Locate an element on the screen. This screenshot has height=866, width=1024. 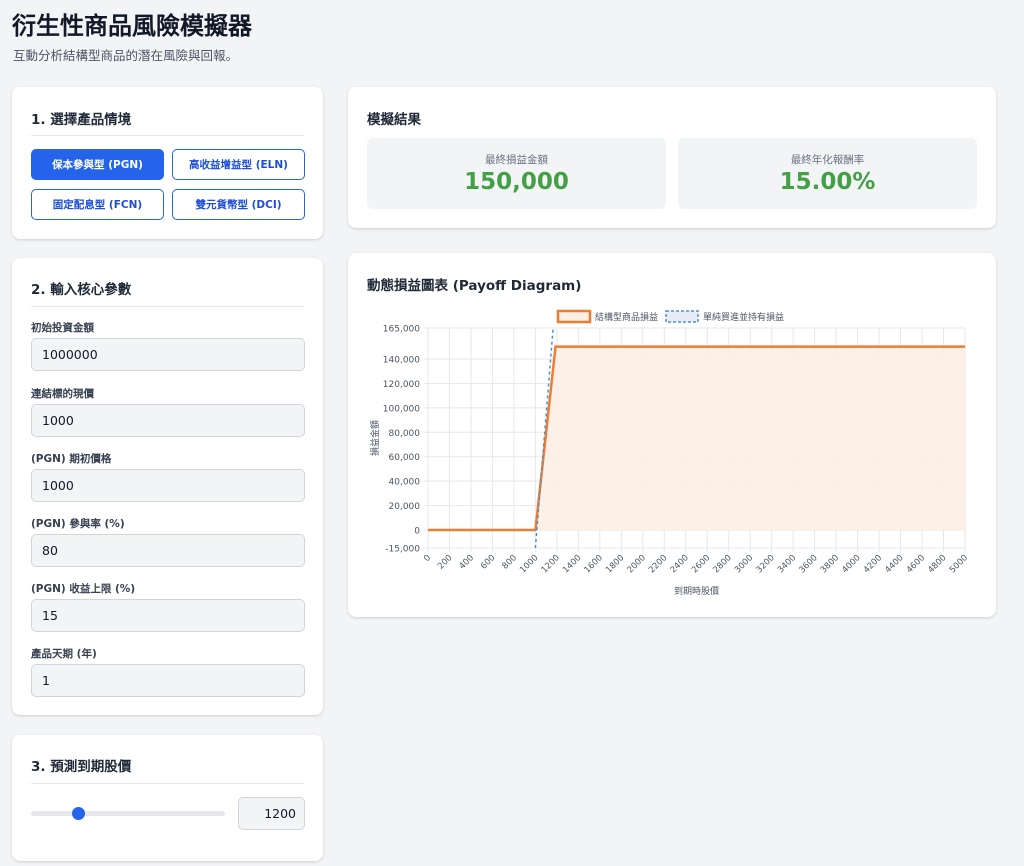
scenario-button-pgn: 保本參與型 (PGN) is located at coordinates (97, 164).